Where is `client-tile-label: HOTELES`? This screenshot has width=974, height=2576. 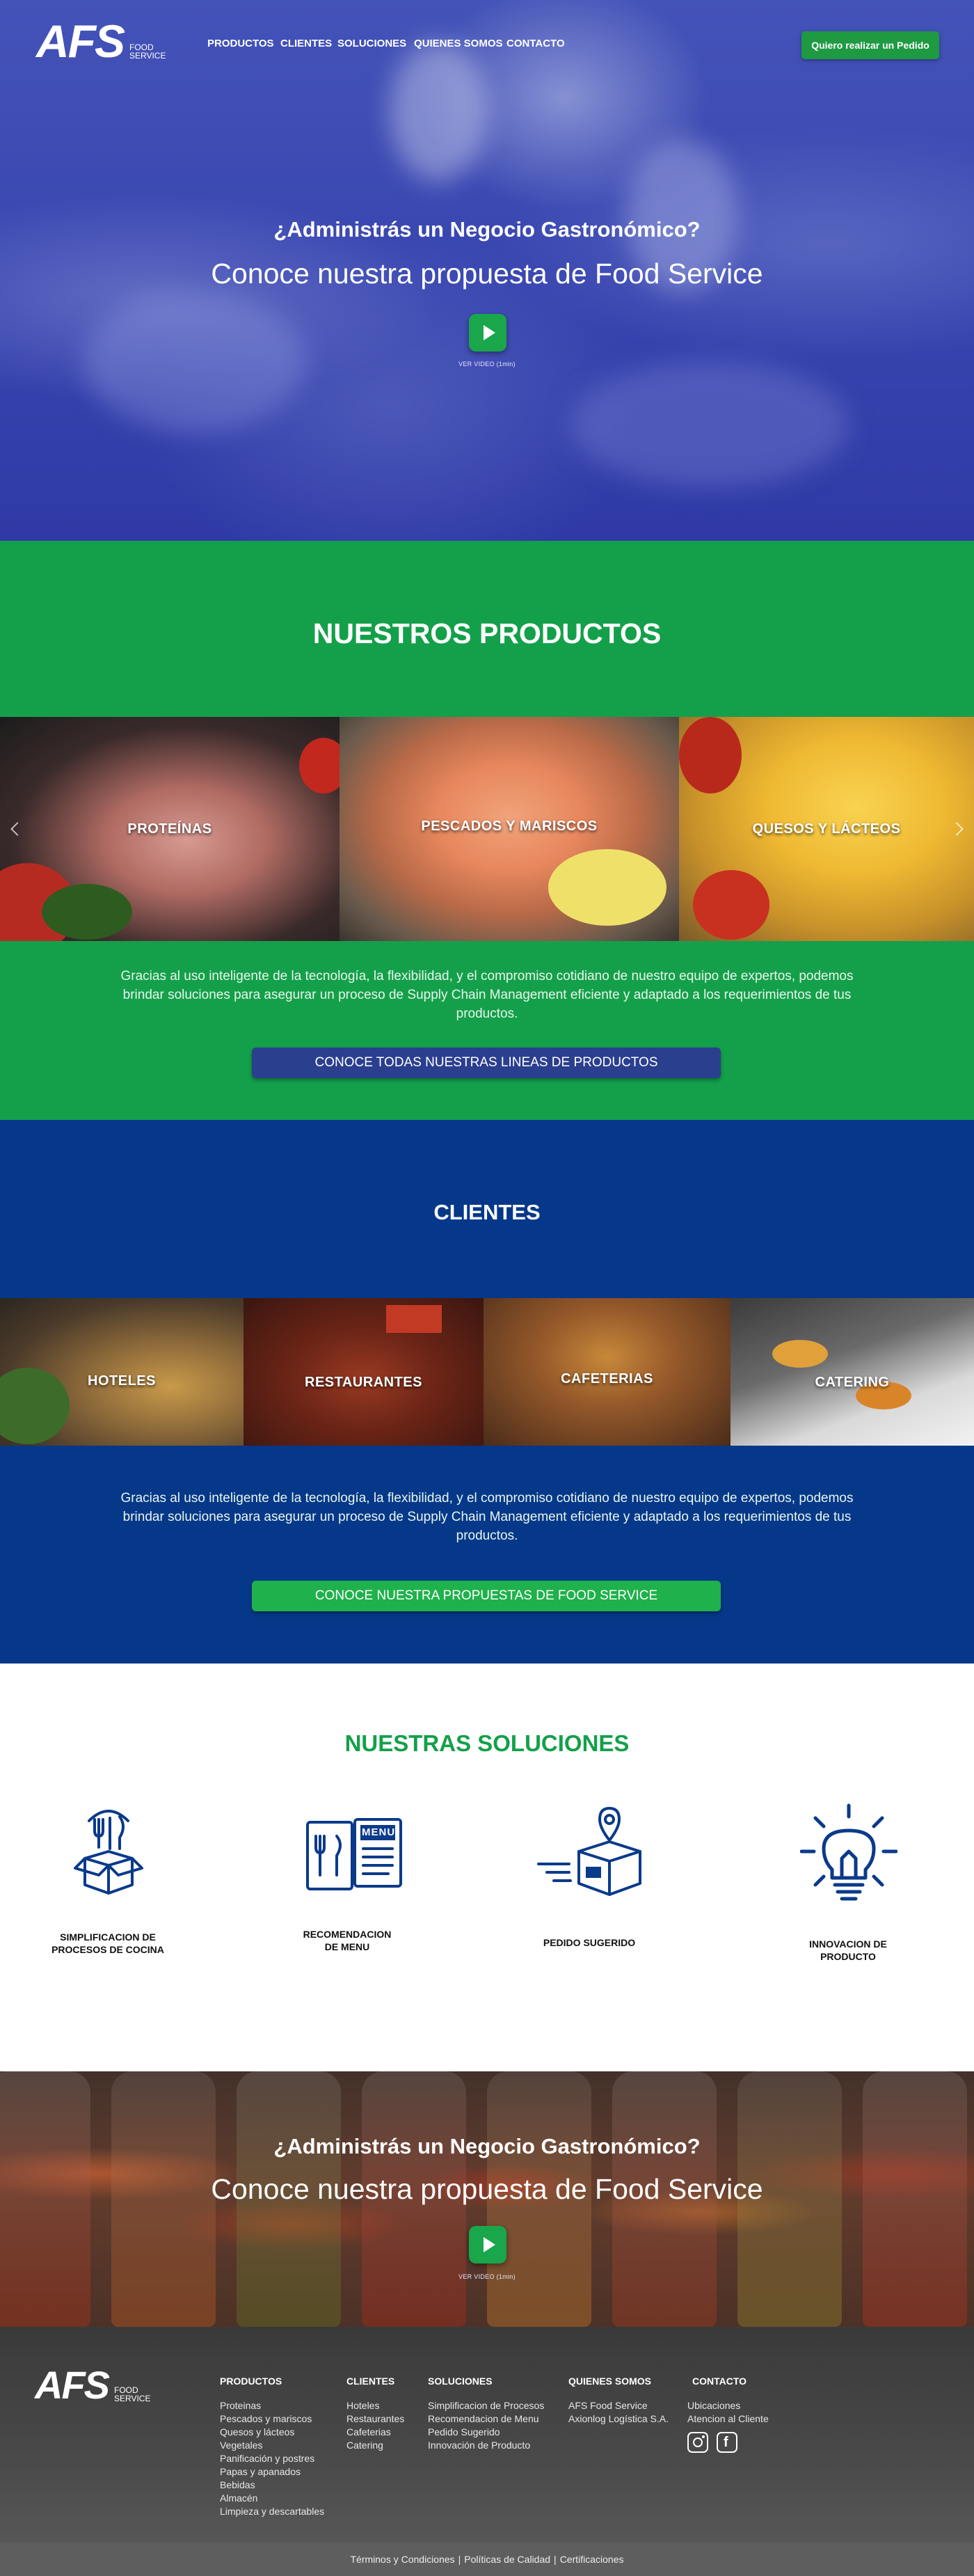
client-tile-label: HOTELES is located at coordinates (122, 1381).